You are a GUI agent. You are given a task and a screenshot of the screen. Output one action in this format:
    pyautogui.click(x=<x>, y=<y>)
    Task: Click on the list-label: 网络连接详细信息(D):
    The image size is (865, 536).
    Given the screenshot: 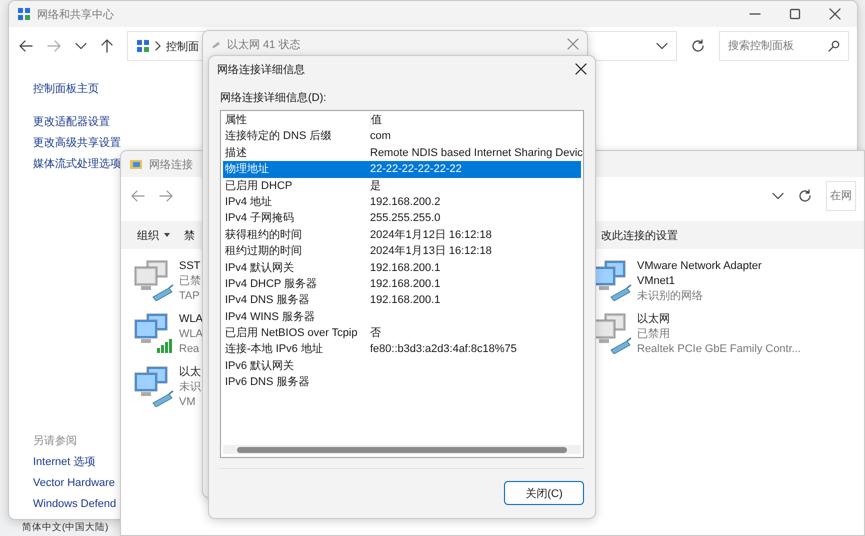 What is the action you would take?
    pyautogui.click(x=274, y=98)
    